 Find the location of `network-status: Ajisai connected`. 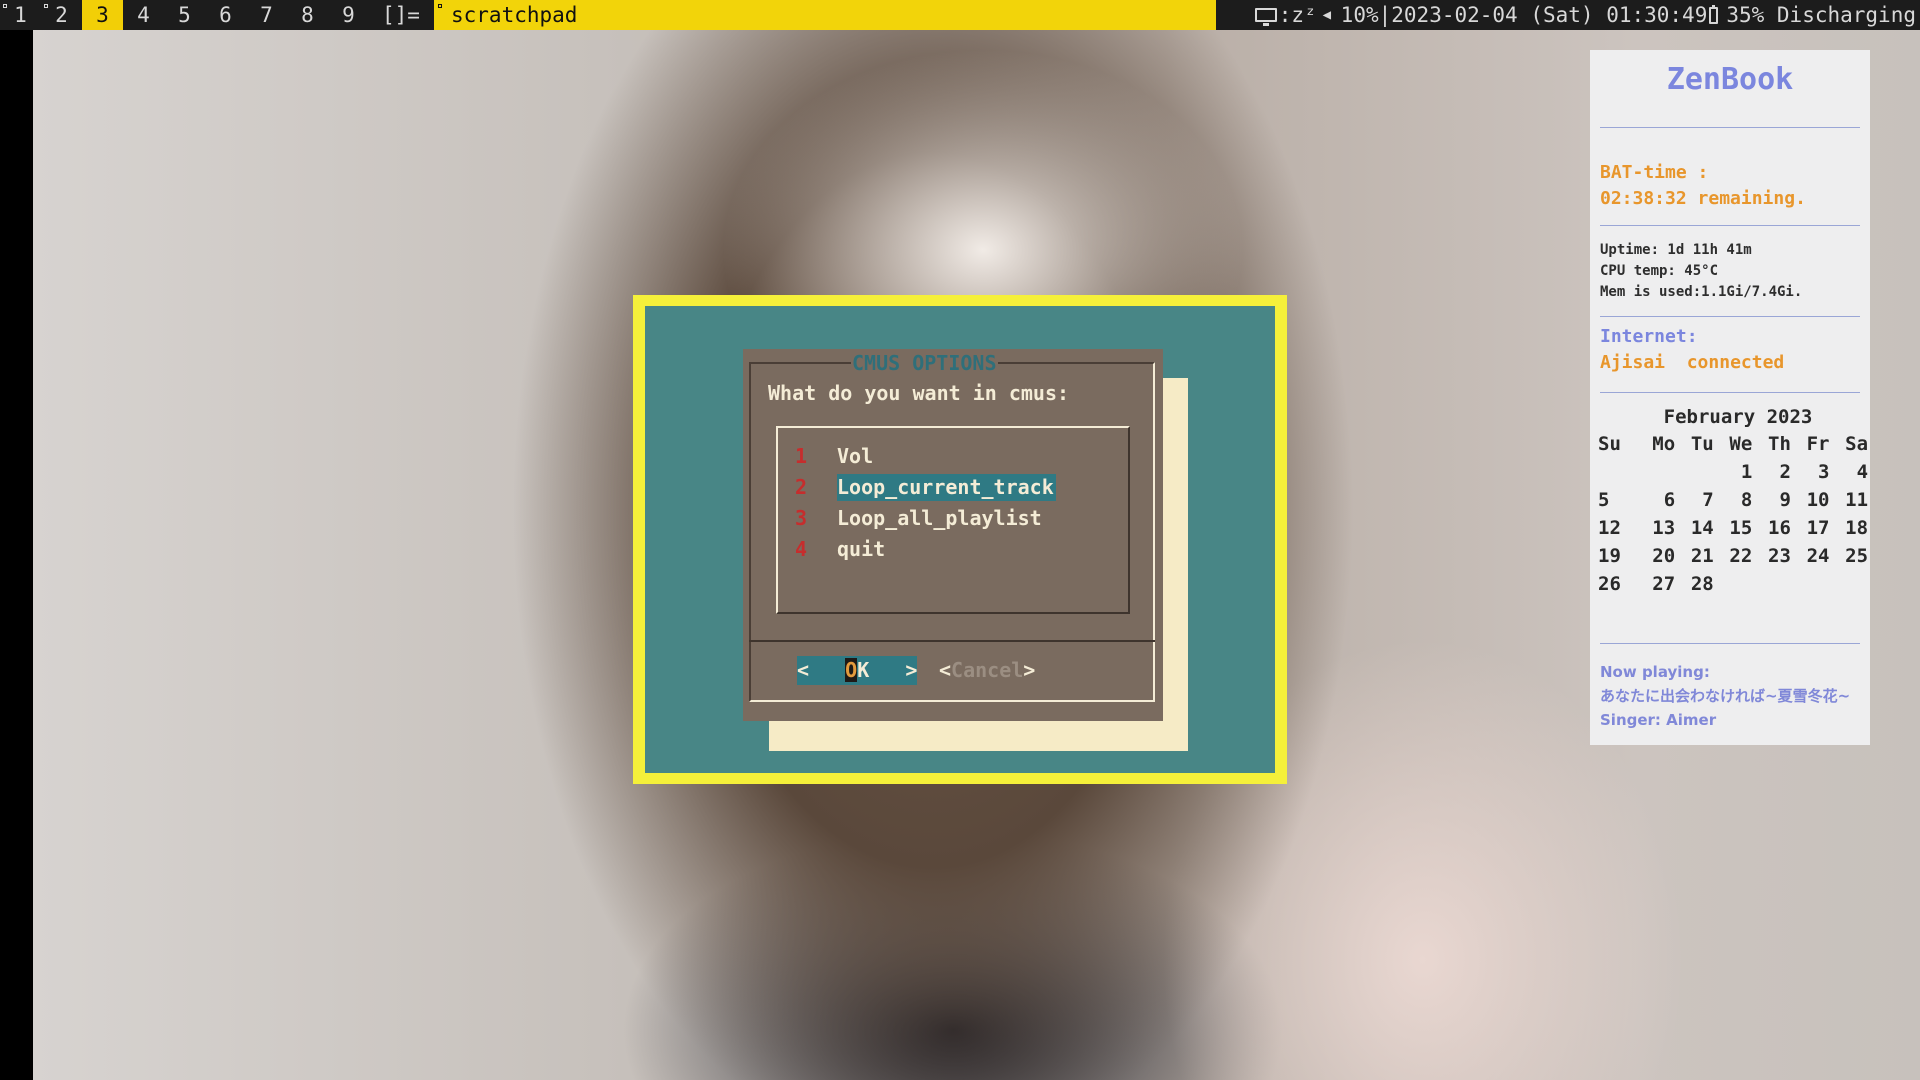

network-status: Ajisai connected is located at coordinates (1692, 363).